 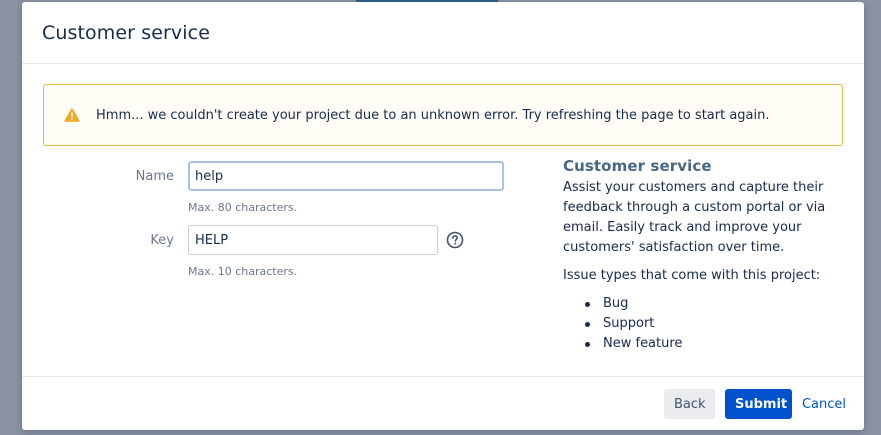 What do you see at coordinates (758, 404) in the screenshot?
I see `submit-button: Submit` at bounding box center [758, 404].